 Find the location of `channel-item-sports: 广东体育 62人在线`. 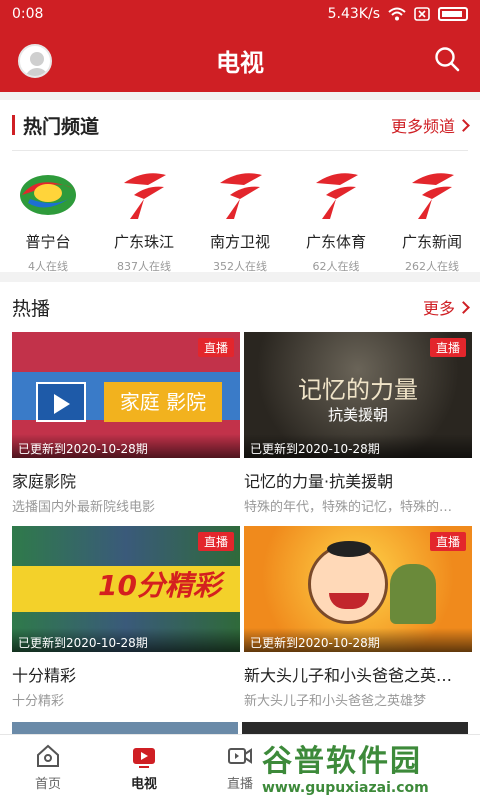

channel-item-sports: 广东体育 62人在线 is located at coordinates (336, 221).